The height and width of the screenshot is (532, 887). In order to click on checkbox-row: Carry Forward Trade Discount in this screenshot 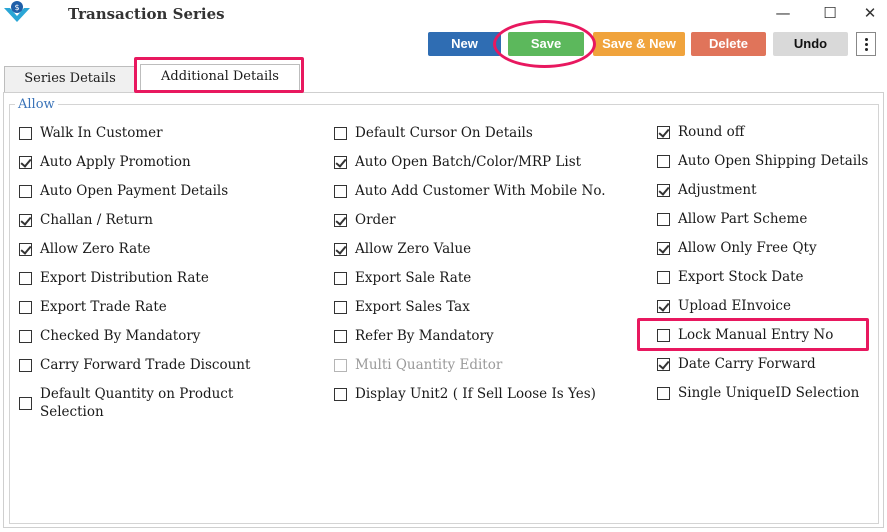, I will do `click(134, 365)`.